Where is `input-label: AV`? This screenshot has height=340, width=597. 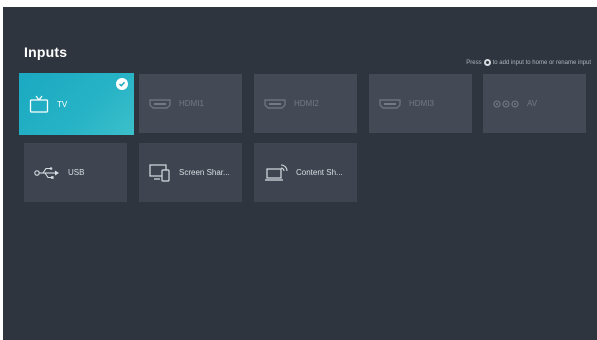
input-label: AV is located at coordinates (532, 103).